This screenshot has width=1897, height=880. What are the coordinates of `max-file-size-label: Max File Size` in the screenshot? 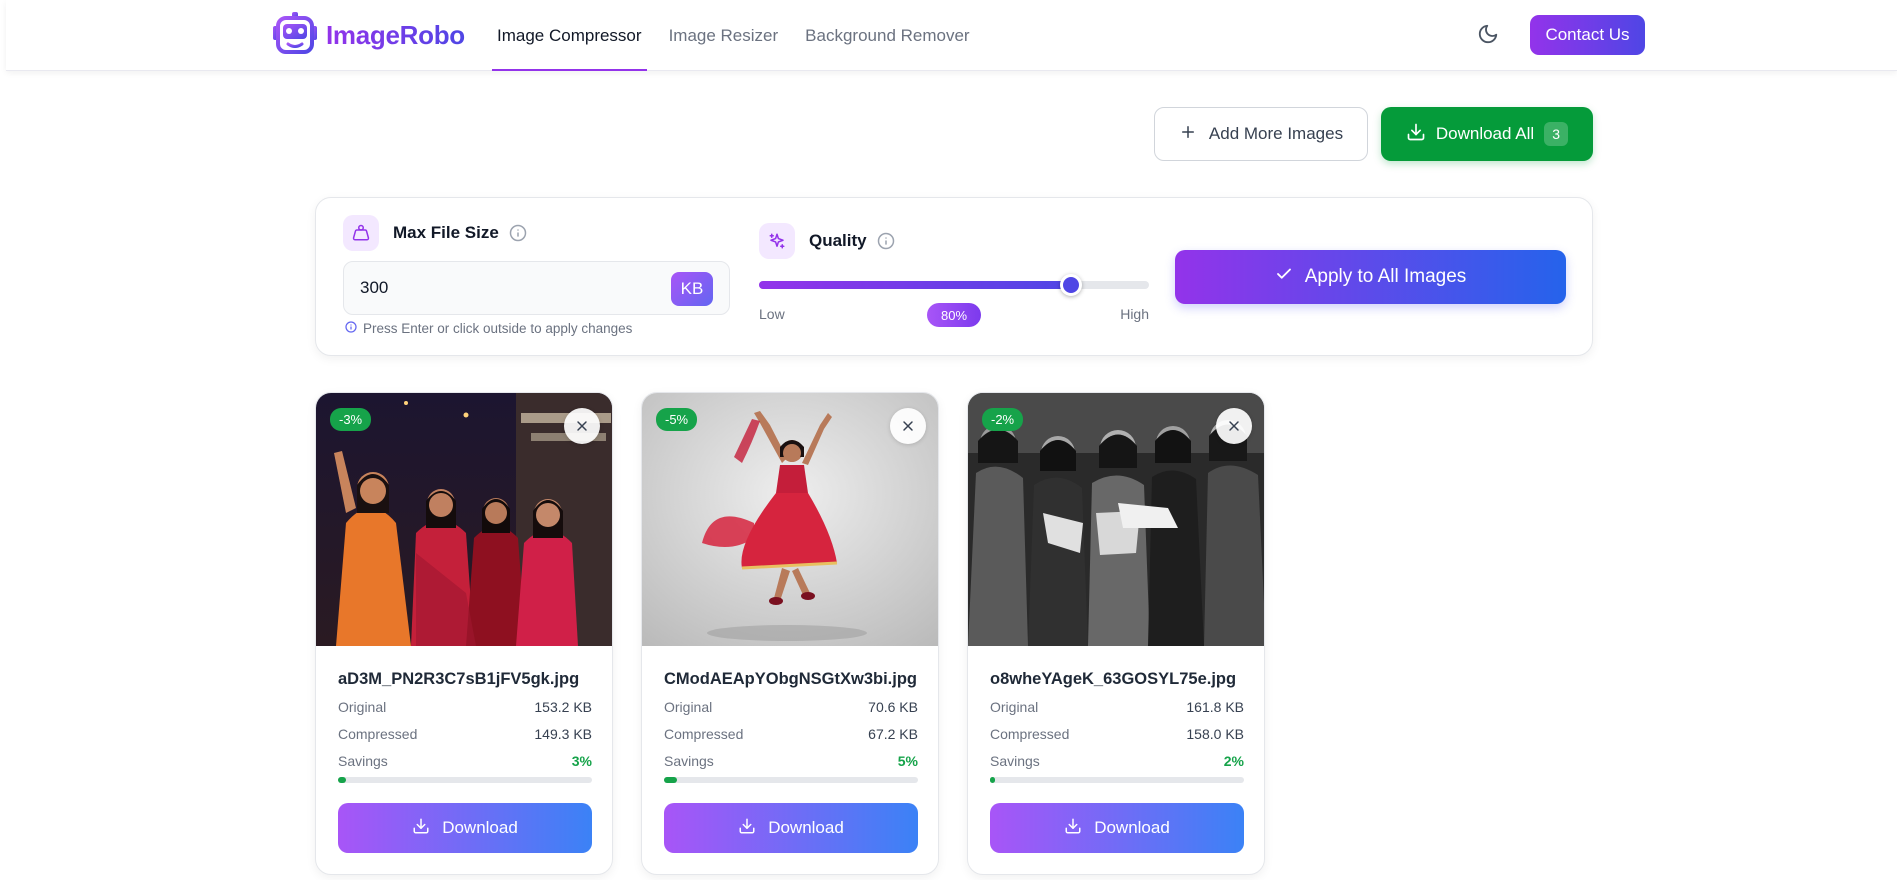 It's located at (446, 232).